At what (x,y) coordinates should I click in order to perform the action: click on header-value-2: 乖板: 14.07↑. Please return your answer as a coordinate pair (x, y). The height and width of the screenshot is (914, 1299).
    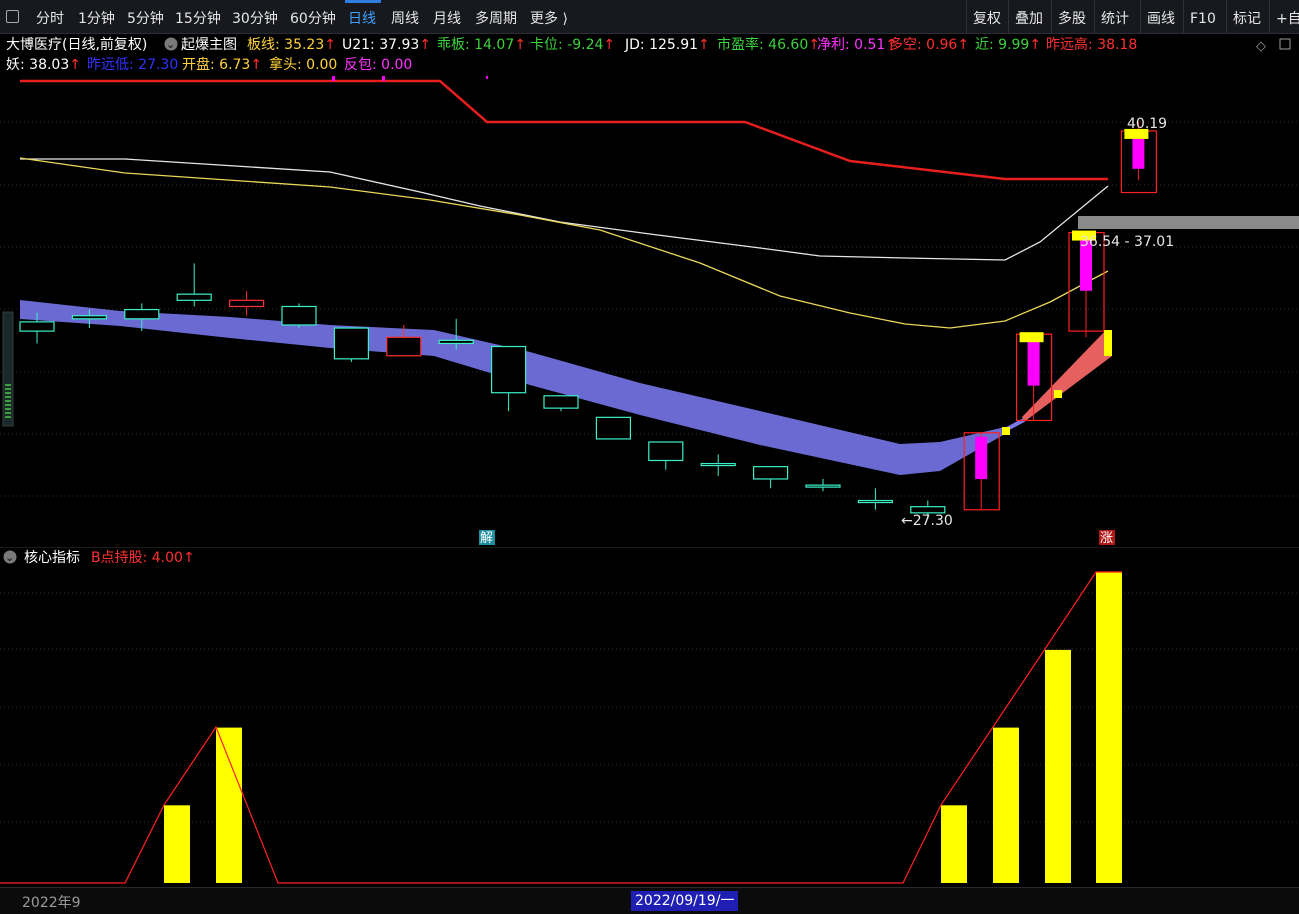
    Looking at the image, I should click on (481, 45).